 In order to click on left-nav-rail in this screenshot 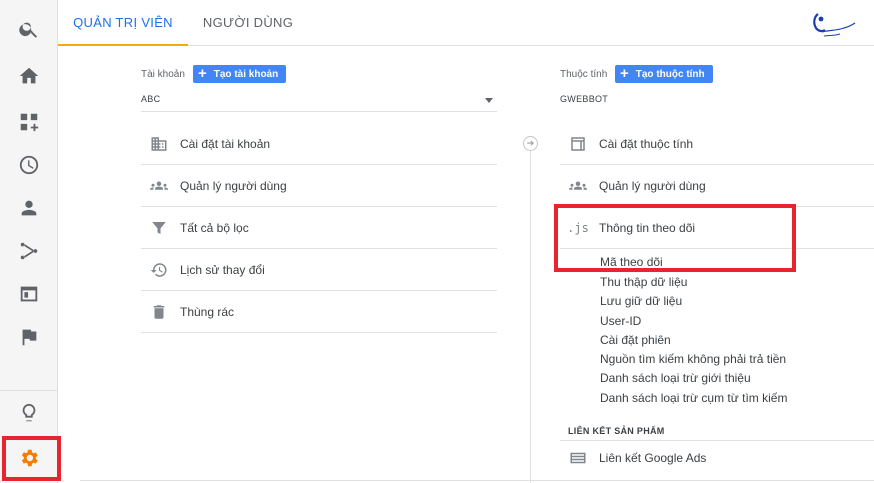, I will do `click(29, 241)`.